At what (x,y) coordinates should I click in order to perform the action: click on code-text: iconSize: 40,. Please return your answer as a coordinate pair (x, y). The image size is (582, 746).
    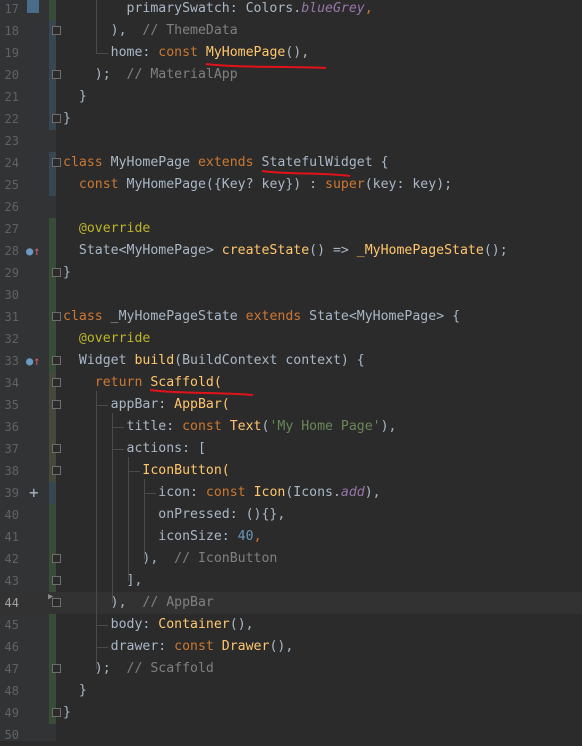
    Looking at the image, I should click on (162, 537).